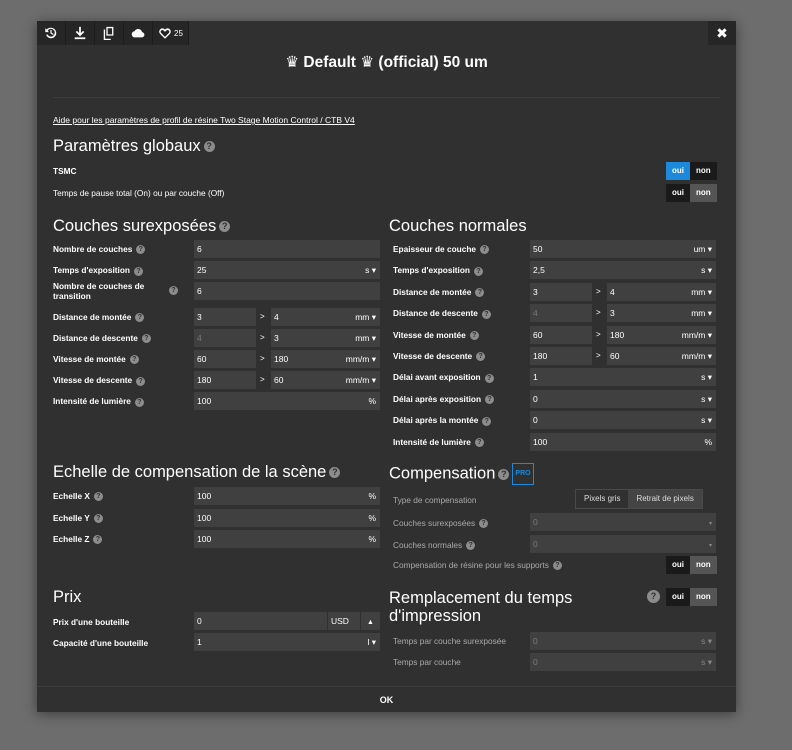 Image resolution: width=792 pixels, height=750 pixels. I want to click on support-comp-toggle: oui non, so click(691, 565).